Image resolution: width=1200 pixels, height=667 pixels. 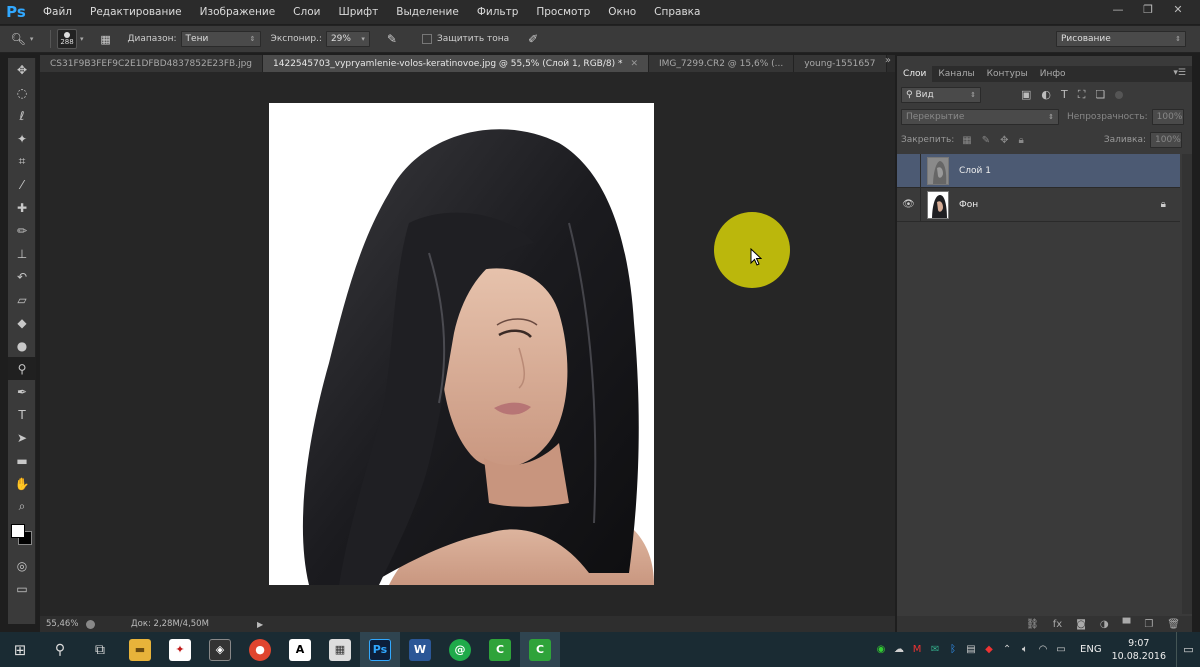 What do you see at coordinates (1025, 649) in the screenshot?
I see `volume-icon: 🔈︎` at bounding box center [1025, 649].